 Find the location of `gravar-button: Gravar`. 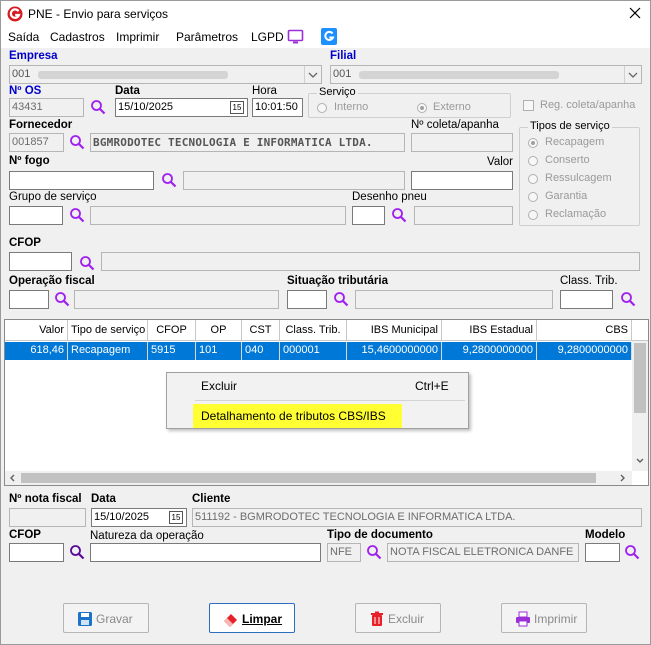

gravar-button: Gravar is located at coordinates (106, 618).